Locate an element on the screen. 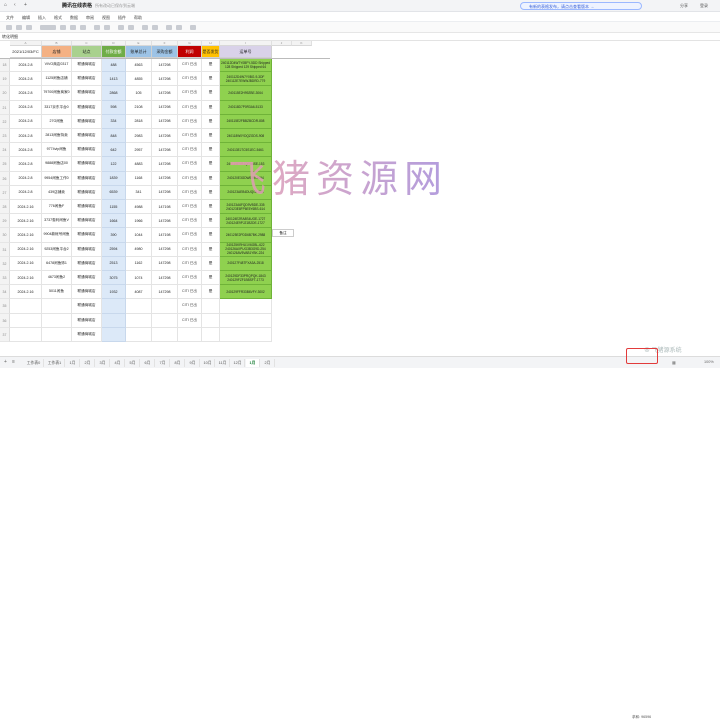  row-number: 23 is located at coordinates (5, 136).